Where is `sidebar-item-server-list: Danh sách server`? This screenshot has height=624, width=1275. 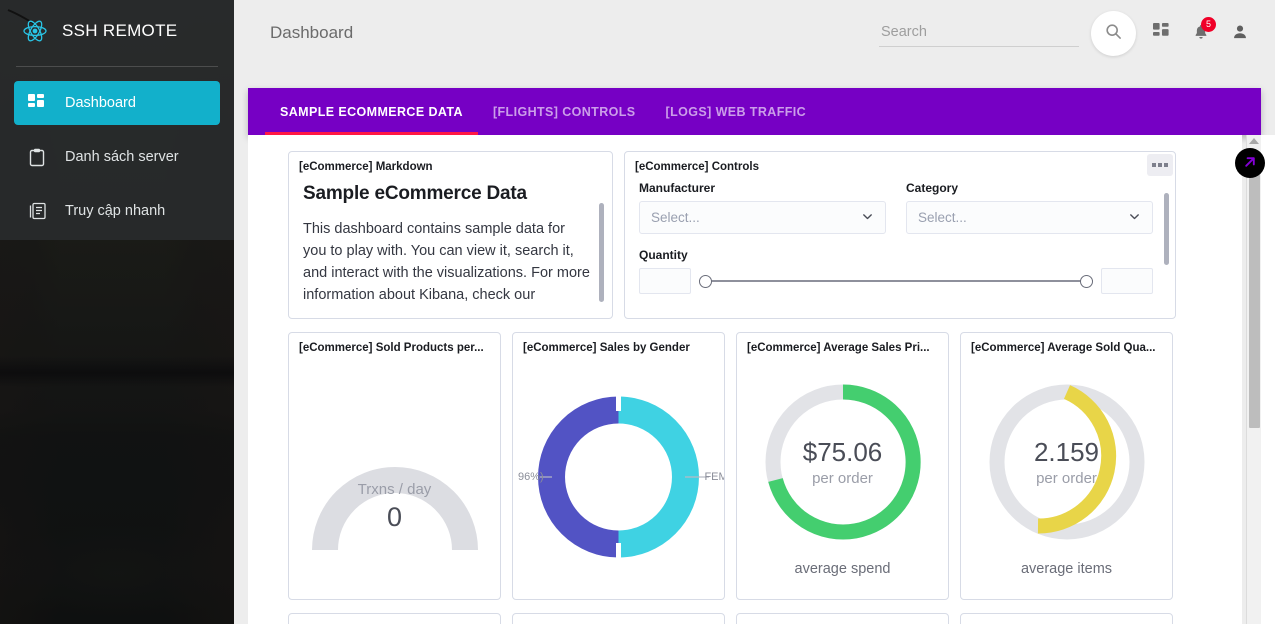
sidebar-item-server-list: Danh sách server is located at coordinates (117, 157).